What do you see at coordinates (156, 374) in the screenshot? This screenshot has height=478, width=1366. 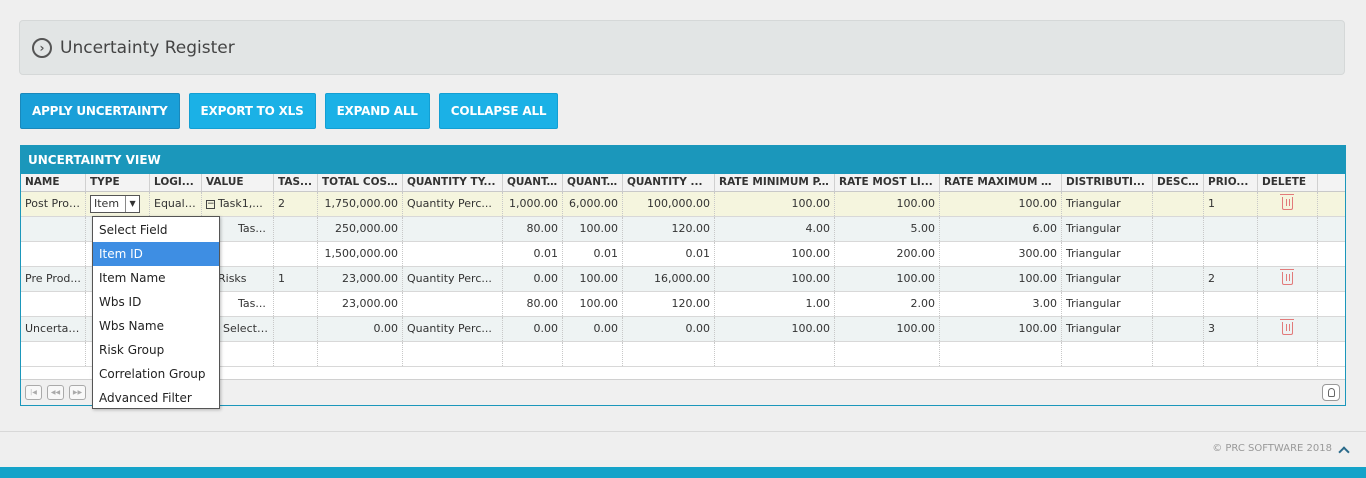 I see `dropdown-option: Correlation Group` at bounding box center [156, 374].